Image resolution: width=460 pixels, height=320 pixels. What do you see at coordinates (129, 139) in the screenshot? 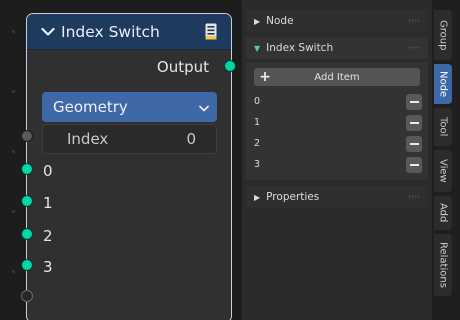
I see `index-field: Index 0` at bounding box center [129, 139].